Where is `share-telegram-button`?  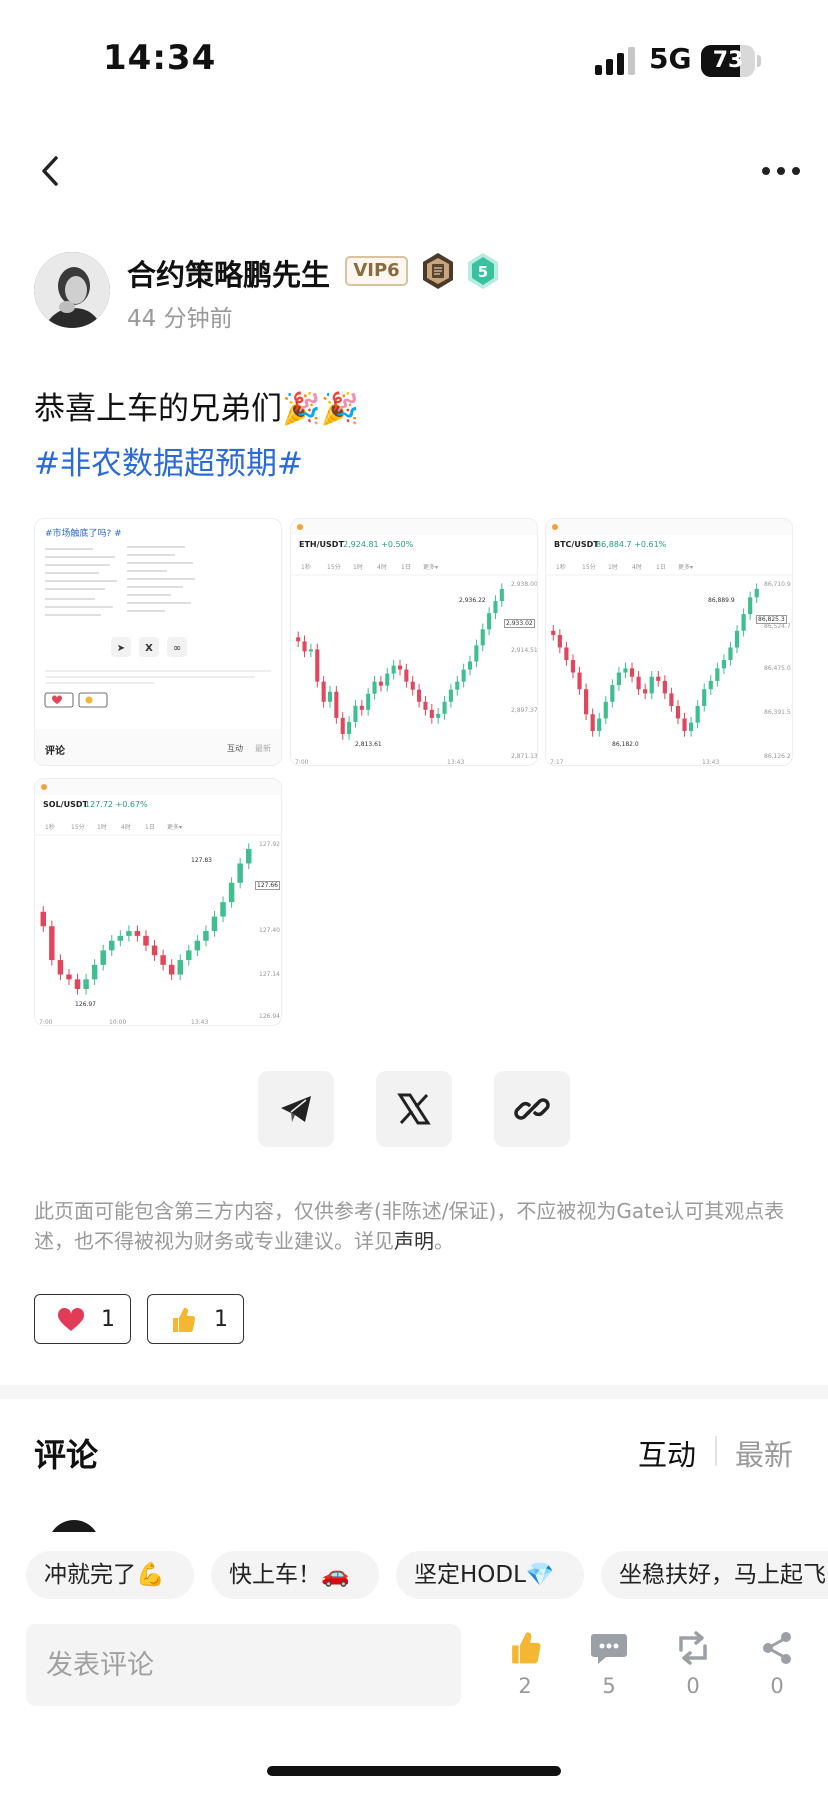 share-telegram-button is located at coordinates (296, 1109).